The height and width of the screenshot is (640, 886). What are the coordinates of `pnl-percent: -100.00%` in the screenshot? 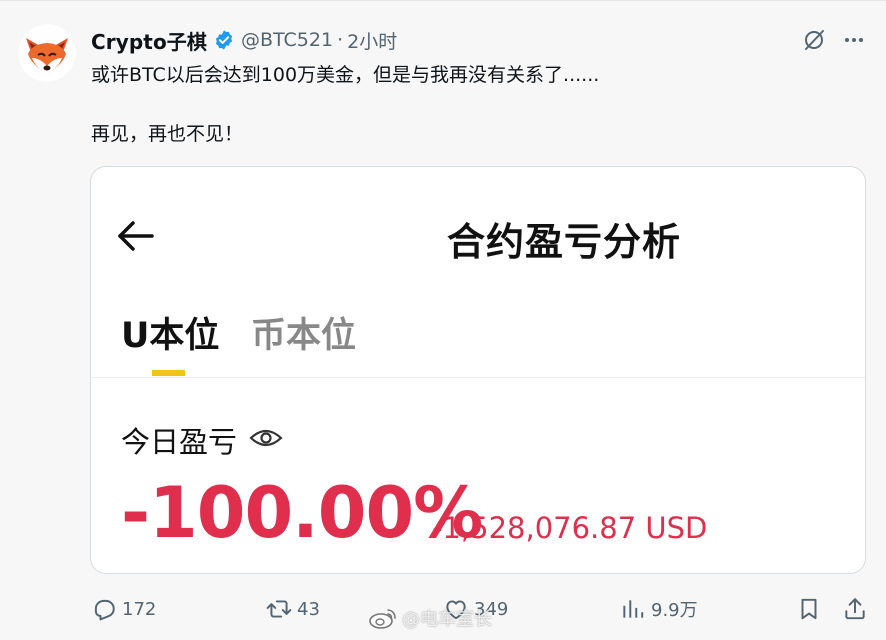 It's located at (302, 513).